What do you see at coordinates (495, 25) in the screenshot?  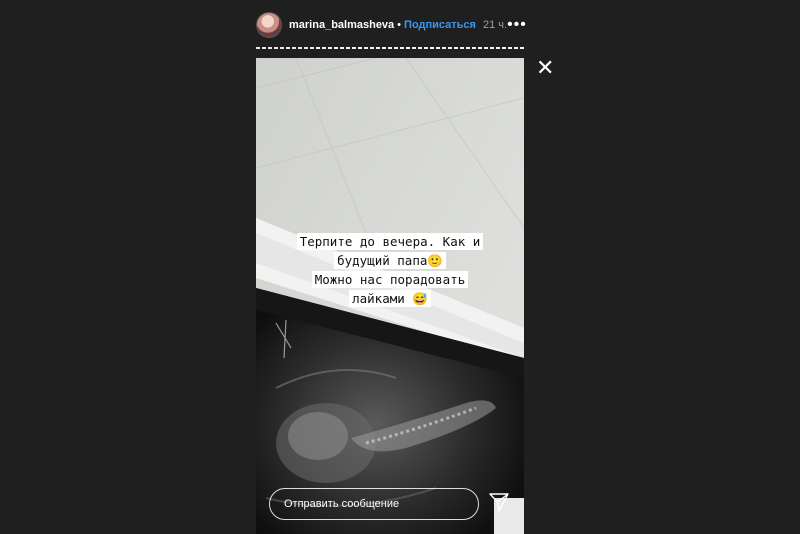 I see `post-time: 21 ч.` at bounding box center [495, 25].